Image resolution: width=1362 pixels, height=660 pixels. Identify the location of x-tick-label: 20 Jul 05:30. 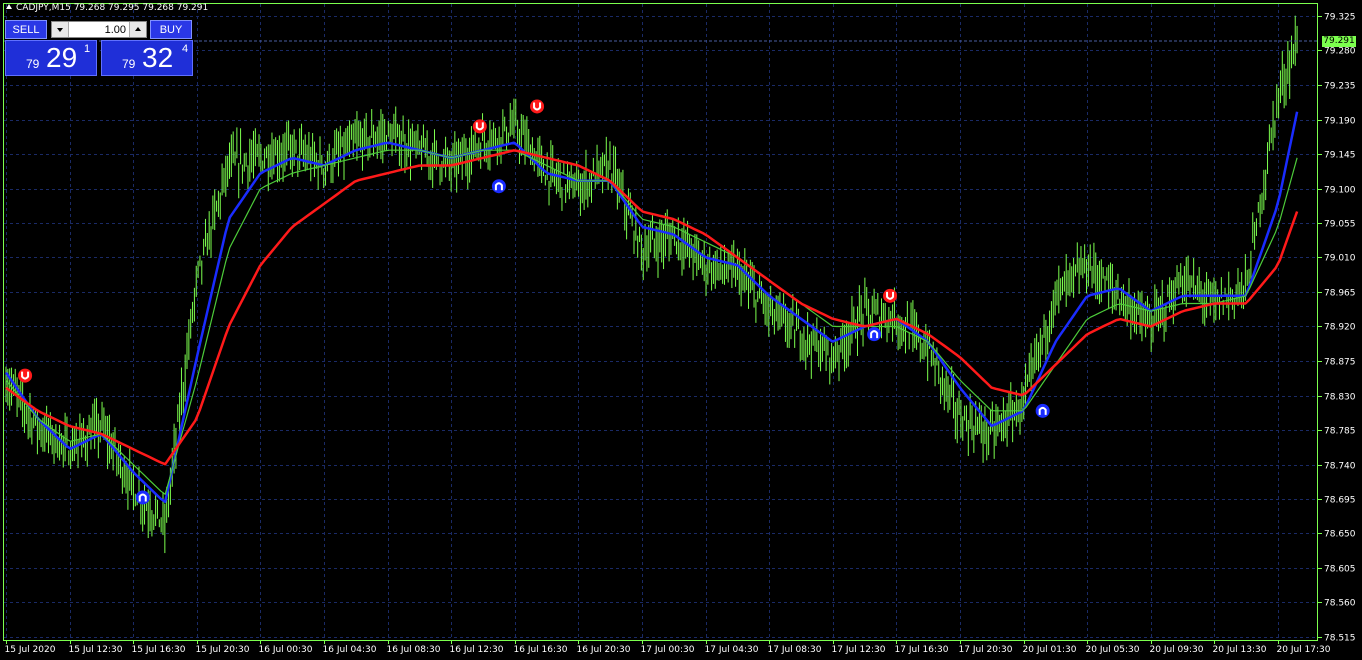
(1113, 650).